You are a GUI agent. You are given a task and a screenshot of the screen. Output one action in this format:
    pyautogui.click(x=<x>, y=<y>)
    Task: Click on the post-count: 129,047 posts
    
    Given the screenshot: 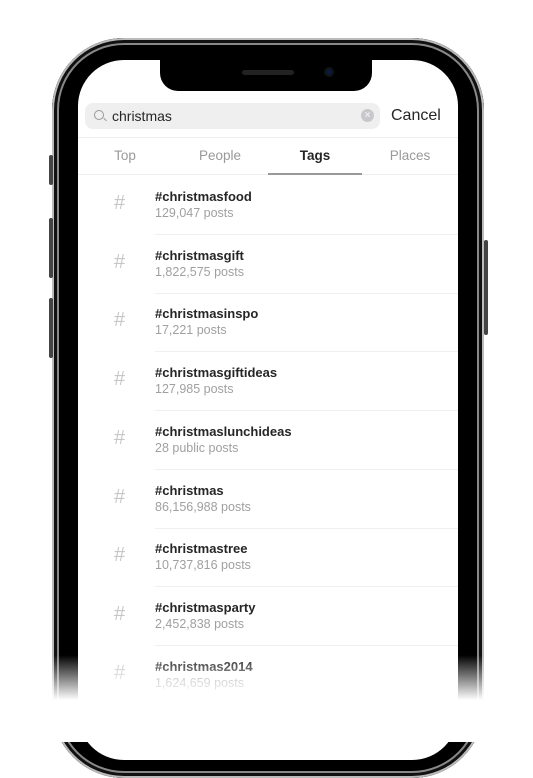 What is the action you would take?
    pyautogui.click(x=194, y=213)
    